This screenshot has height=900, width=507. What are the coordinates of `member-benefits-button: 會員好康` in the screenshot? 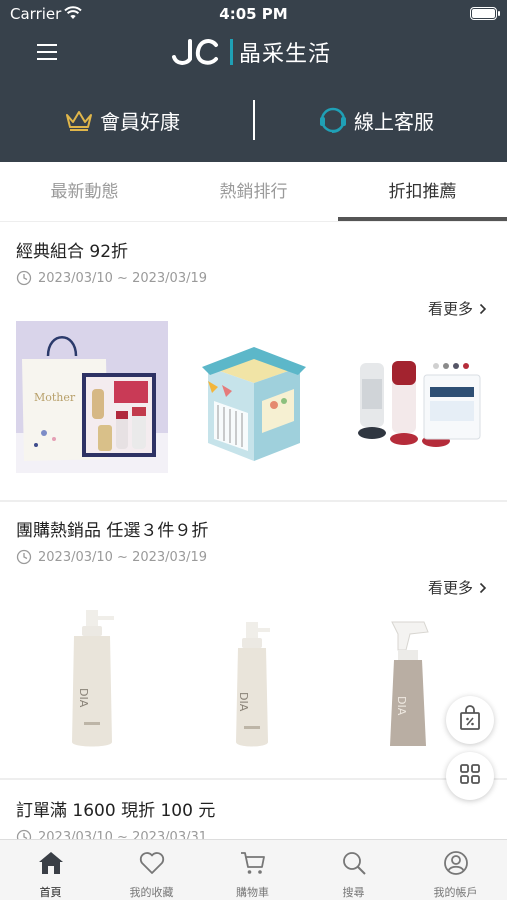 It's located at (122, 120).